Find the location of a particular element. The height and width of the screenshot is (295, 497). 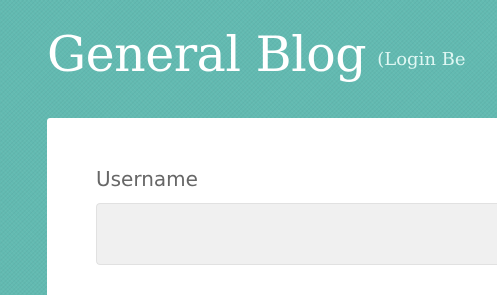

login-link: (Login Be is located at coordinates (421, 59).